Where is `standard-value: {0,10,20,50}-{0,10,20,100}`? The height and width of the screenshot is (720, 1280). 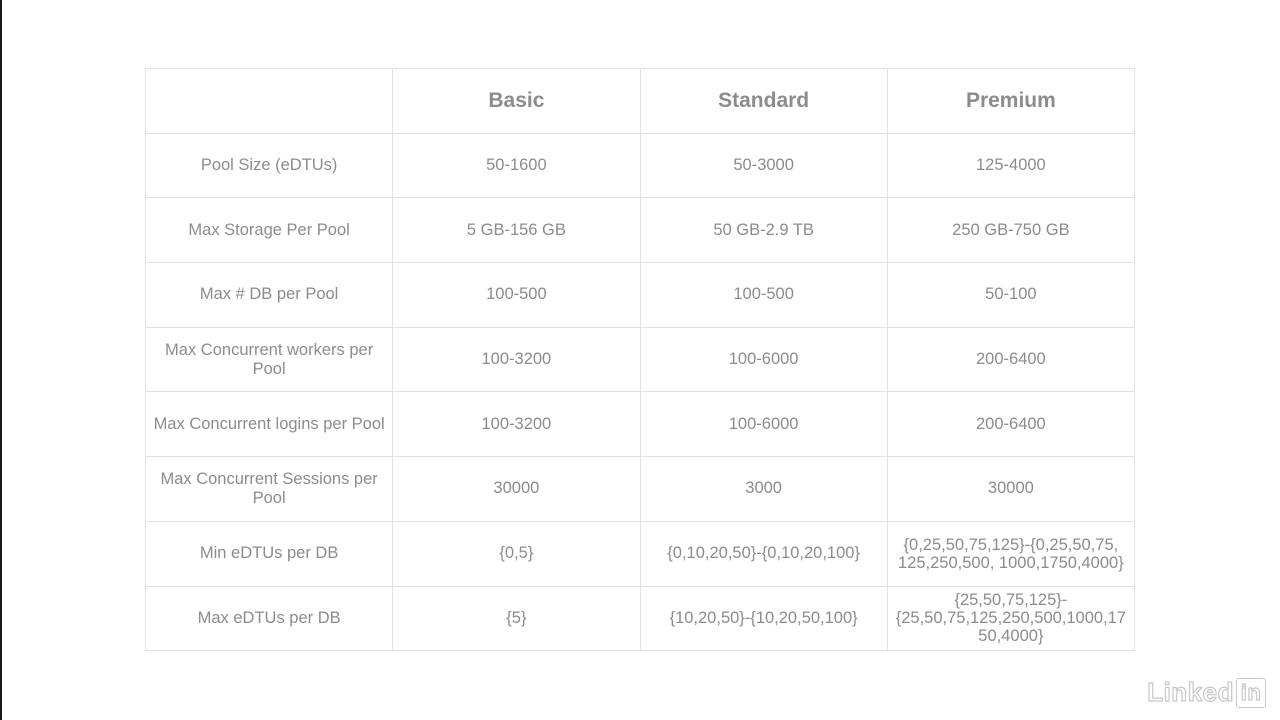 standard-value: {0,10,20,50}-{0,10,20,100} is located at coordinates (763, 553).